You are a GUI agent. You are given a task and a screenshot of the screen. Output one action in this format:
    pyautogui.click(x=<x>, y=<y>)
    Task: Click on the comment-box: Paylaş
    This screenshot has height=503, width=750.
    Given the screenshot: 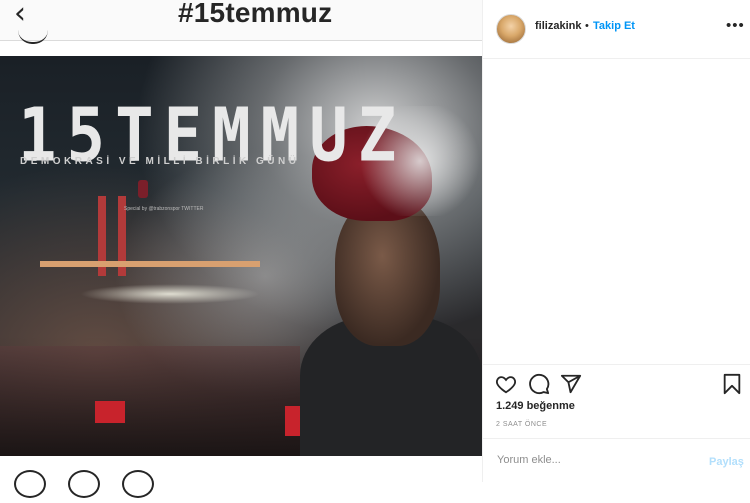 What is the action you would take?
    pyautogui.click(x=616, y=460)
    